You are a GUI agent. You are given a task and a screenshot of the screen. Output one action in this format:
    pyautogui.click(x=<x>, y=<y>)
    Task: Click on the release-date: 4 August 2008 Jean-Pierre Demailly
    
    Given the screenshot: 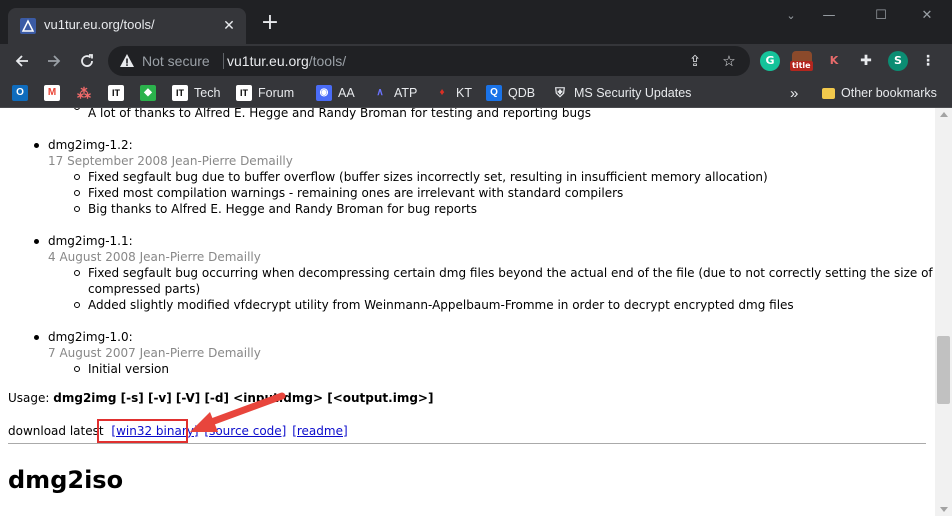 What is the action you would take?
    pyautogui.click(x=154, y=257)
    